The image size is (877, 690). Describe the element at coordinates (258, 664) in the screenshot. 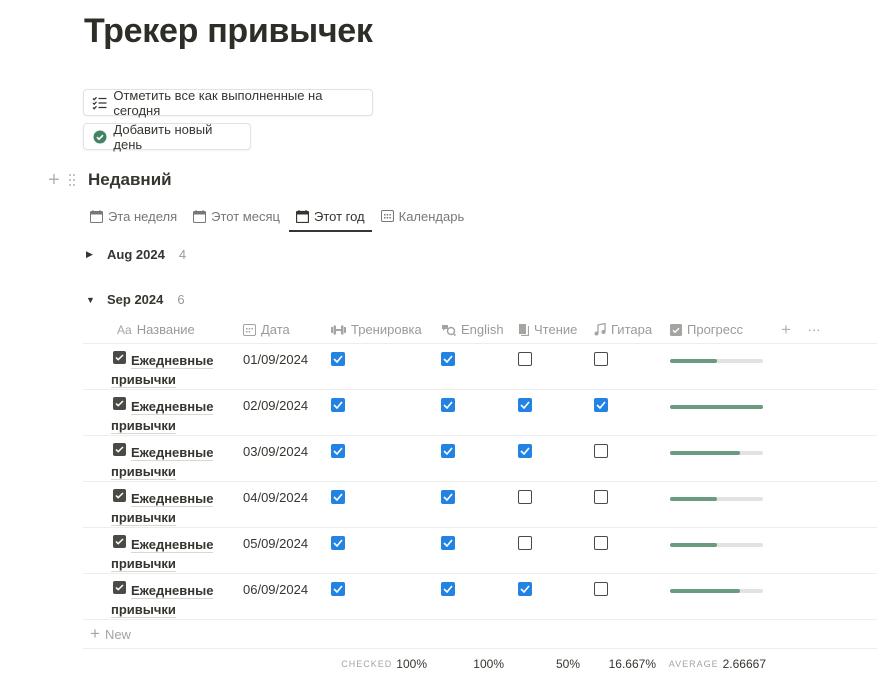

I see `calc-training: CHECKED 100%` at that location.